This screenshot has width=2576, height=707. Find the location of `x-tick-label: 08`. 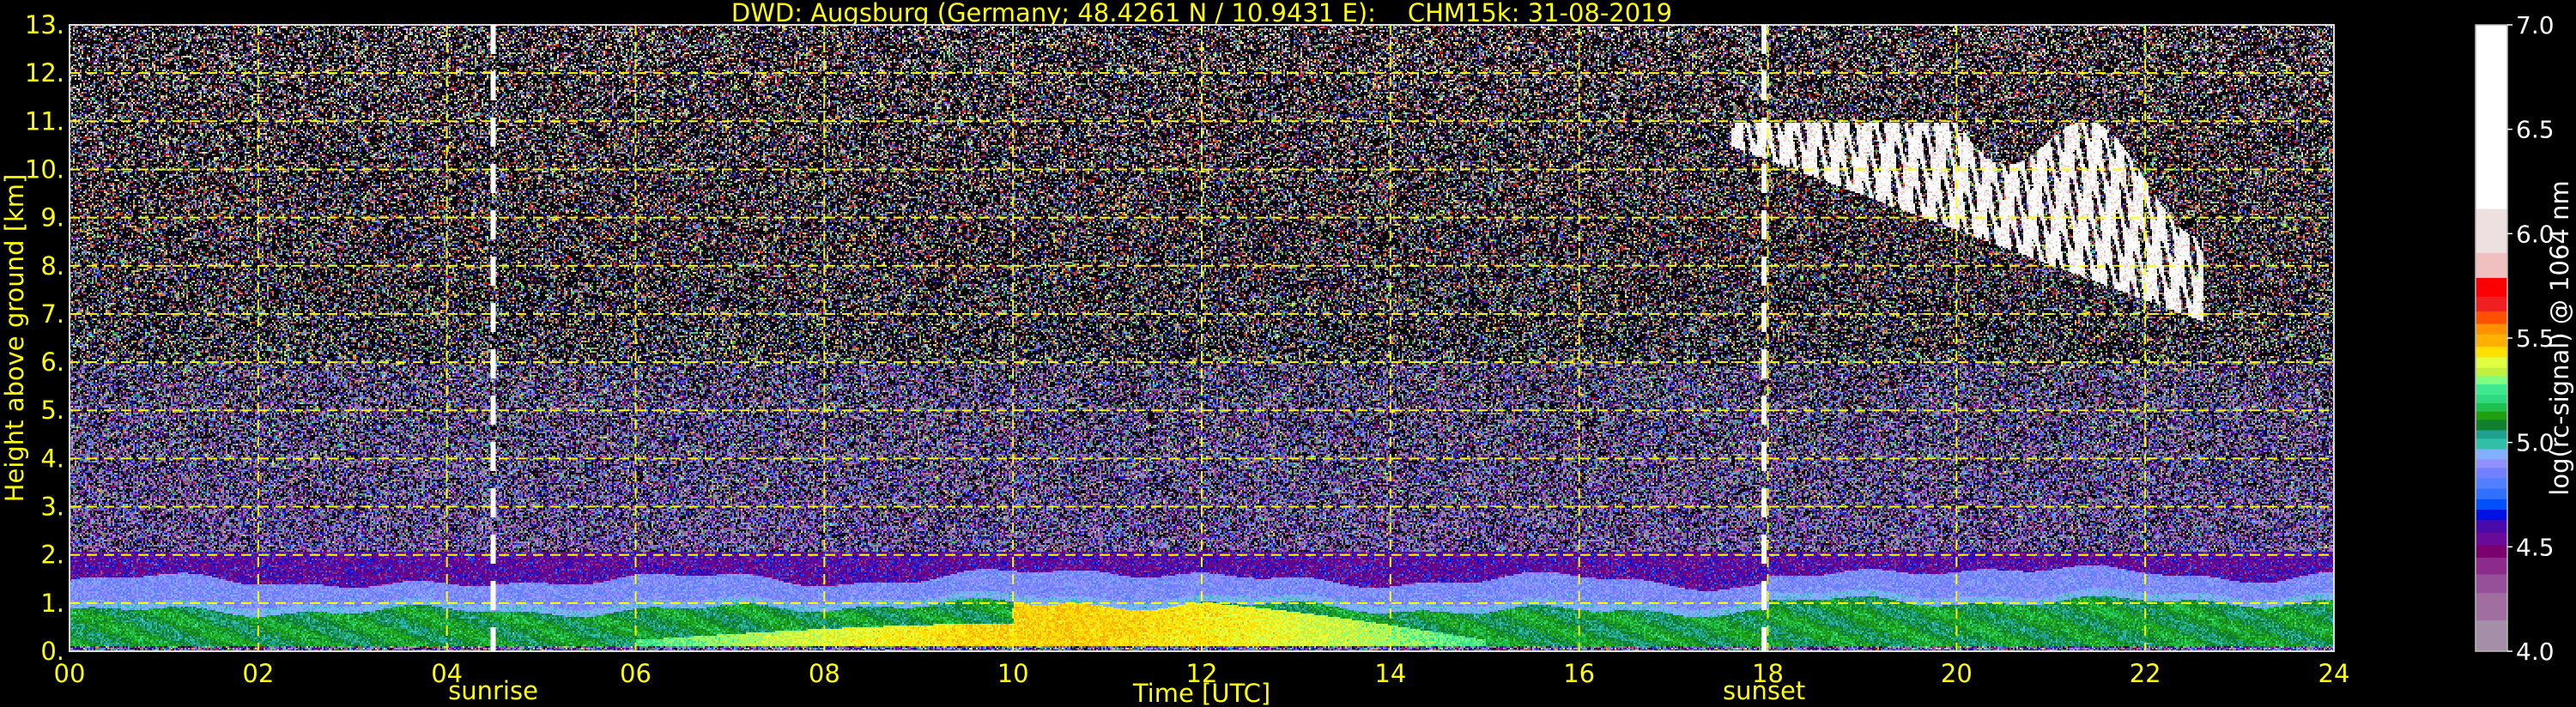

x-tick-label: 08 is located at coordinates (824, 674).